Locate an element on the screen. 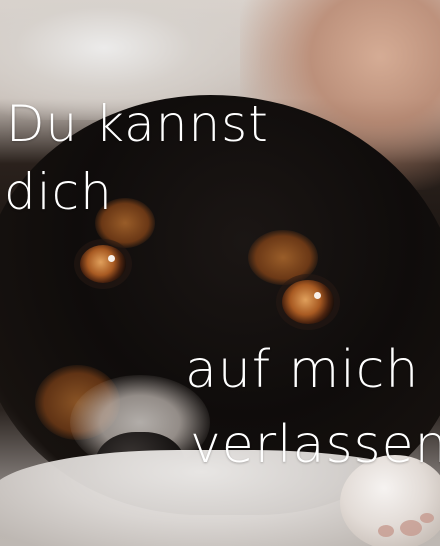 The height and width of the screenshot is (546, 440). quote-line-3: auf mich is located at coordinates (302, 370).